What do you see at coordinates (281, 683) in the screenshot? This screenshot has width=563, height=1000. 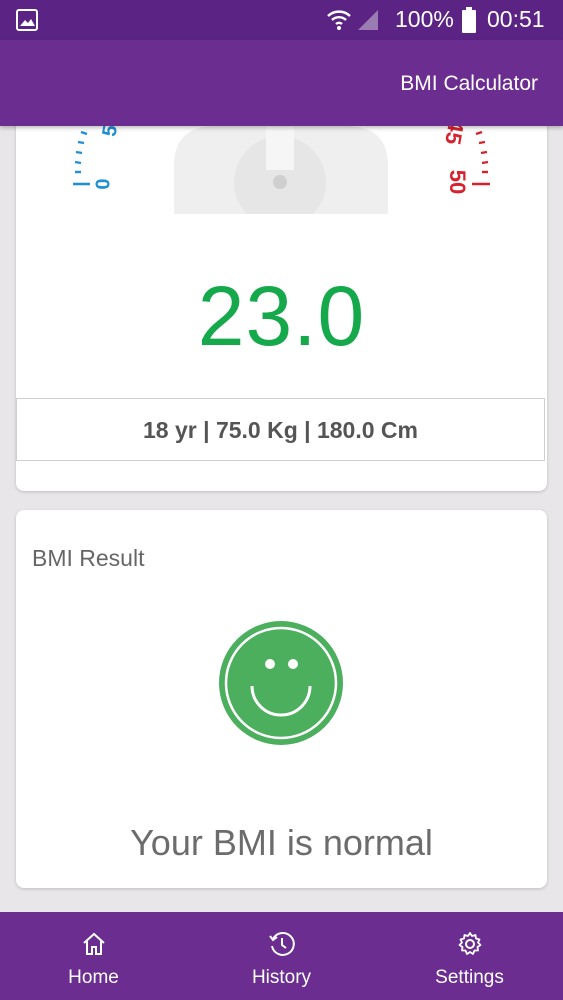 I see `smiley-face-icon` at bounding box center [281, 683].